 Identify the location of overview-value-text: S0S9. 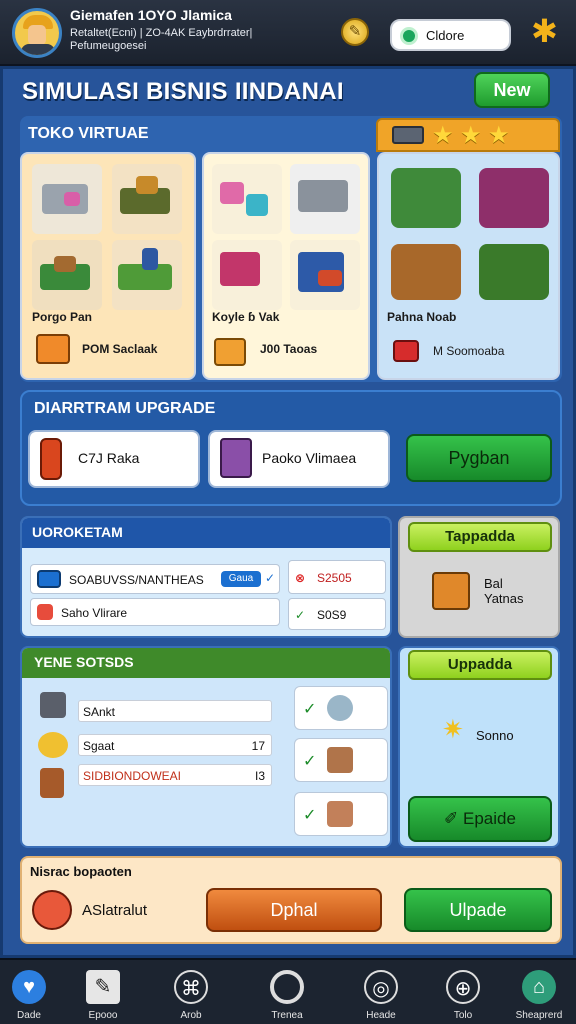
(332, 615).